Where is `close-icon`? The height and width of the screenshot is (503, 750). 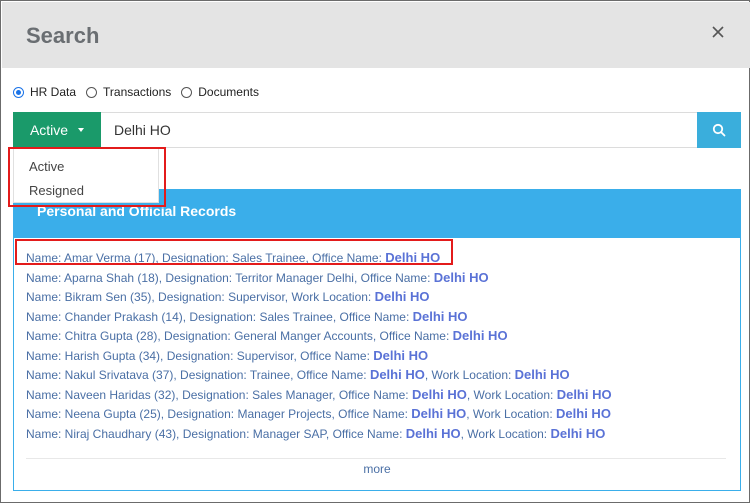
close-icon is located at coordinates (718, 32).